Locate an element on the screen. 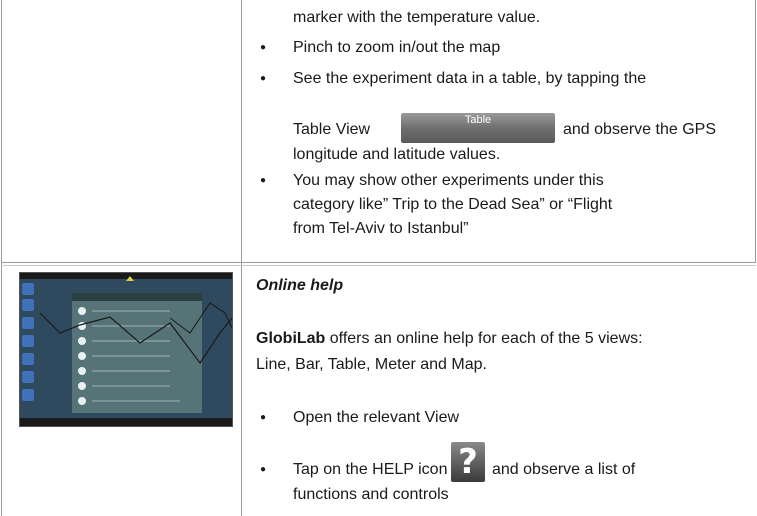  text-line: and observe the GPS is located at coordinates (639, 129).